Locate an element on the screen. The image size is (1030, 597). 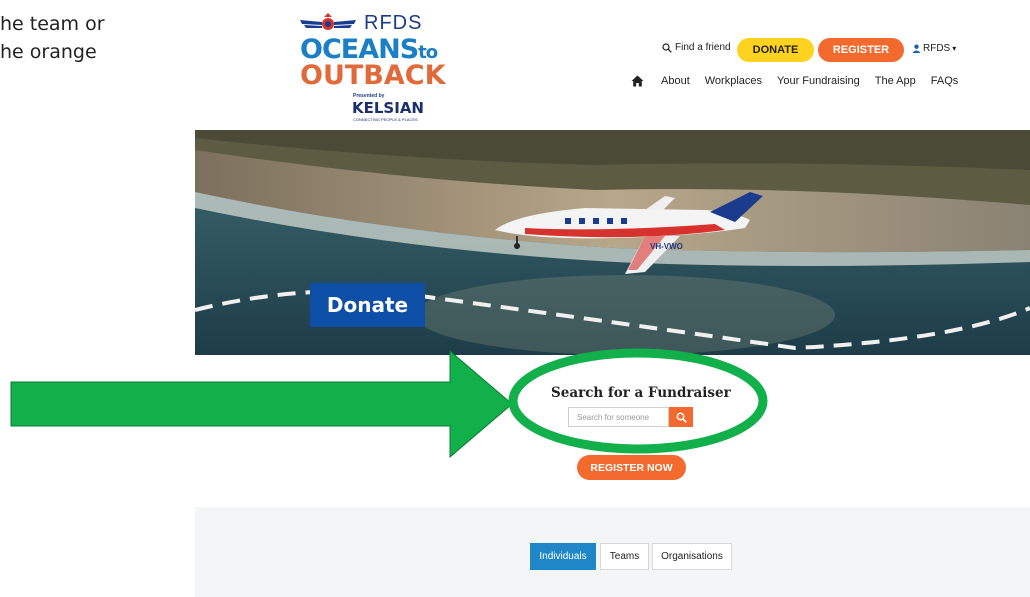
outback-wordmark: OUTBACK is located at coordinates (373, 75).